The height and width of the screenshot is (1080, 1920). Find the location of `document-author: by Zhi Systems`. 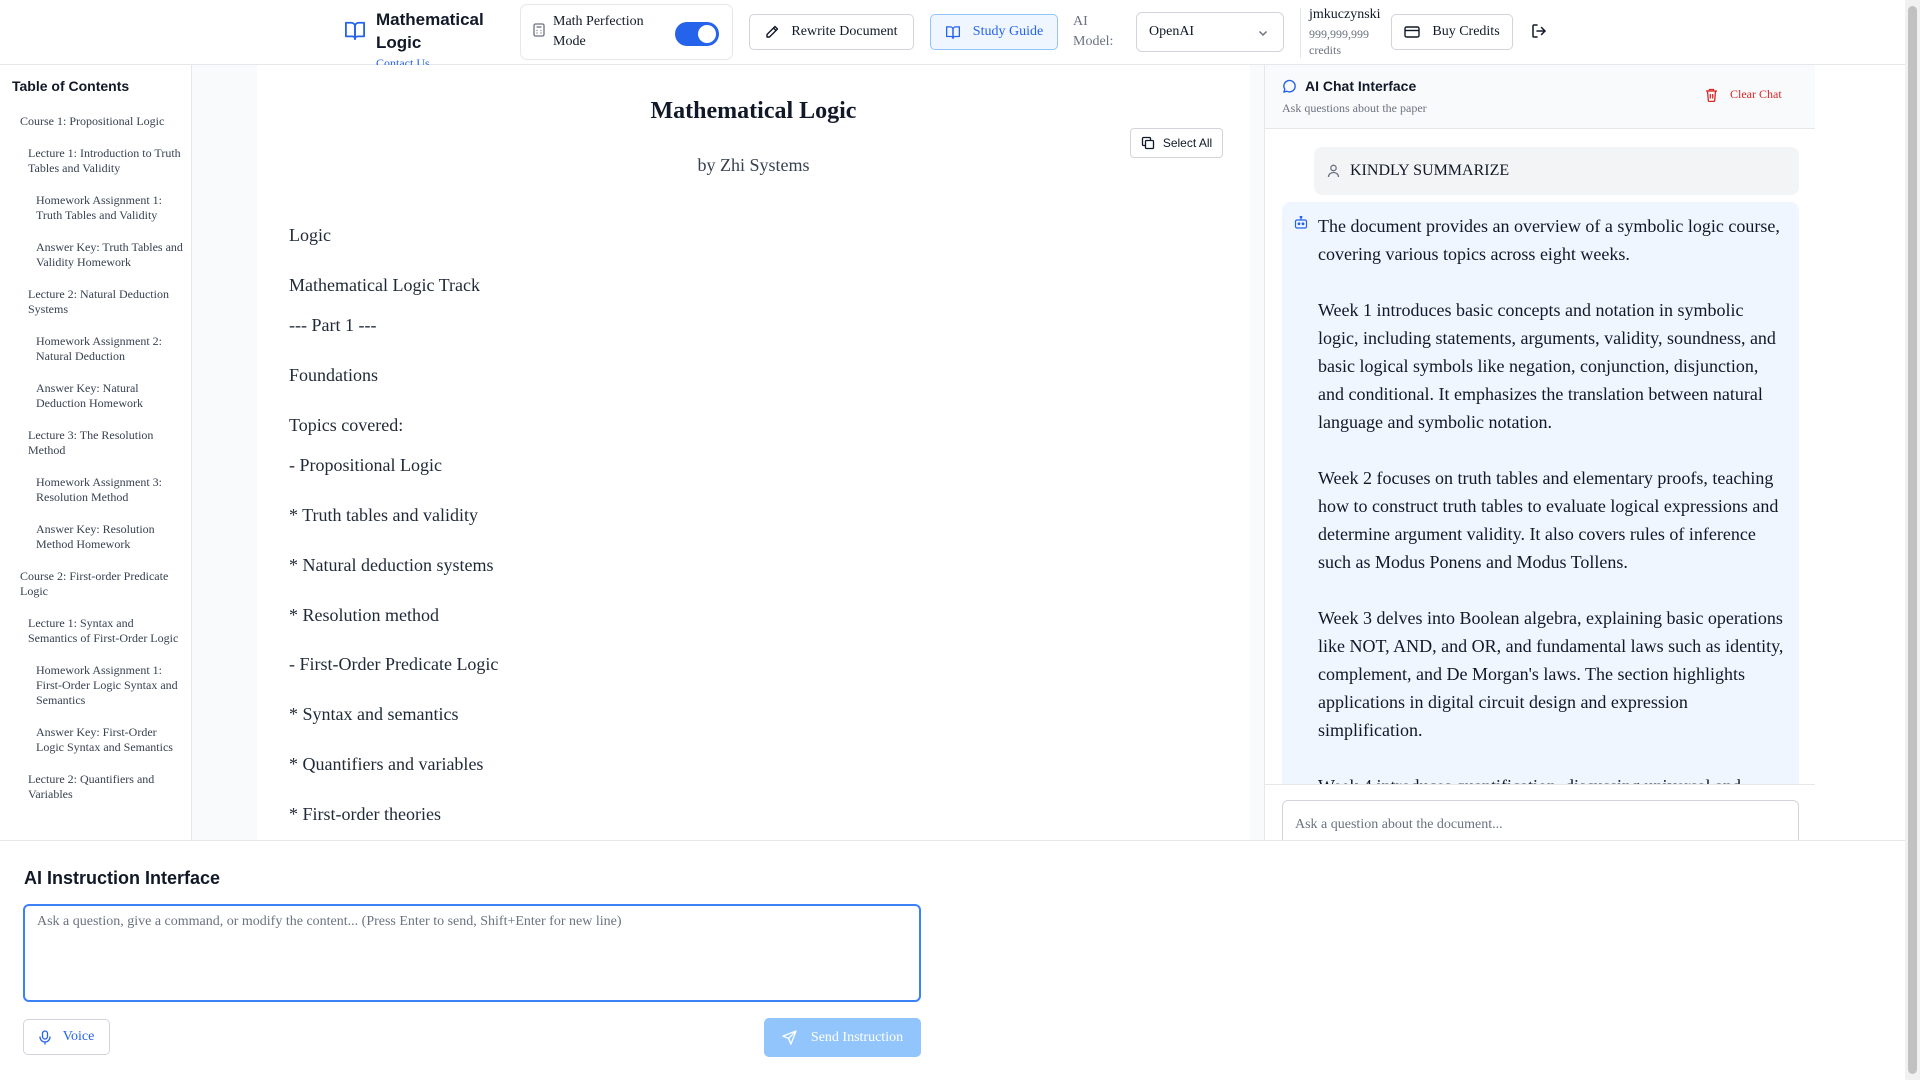

document-author: by Zhi Systems is located at coordinates (753, 165).